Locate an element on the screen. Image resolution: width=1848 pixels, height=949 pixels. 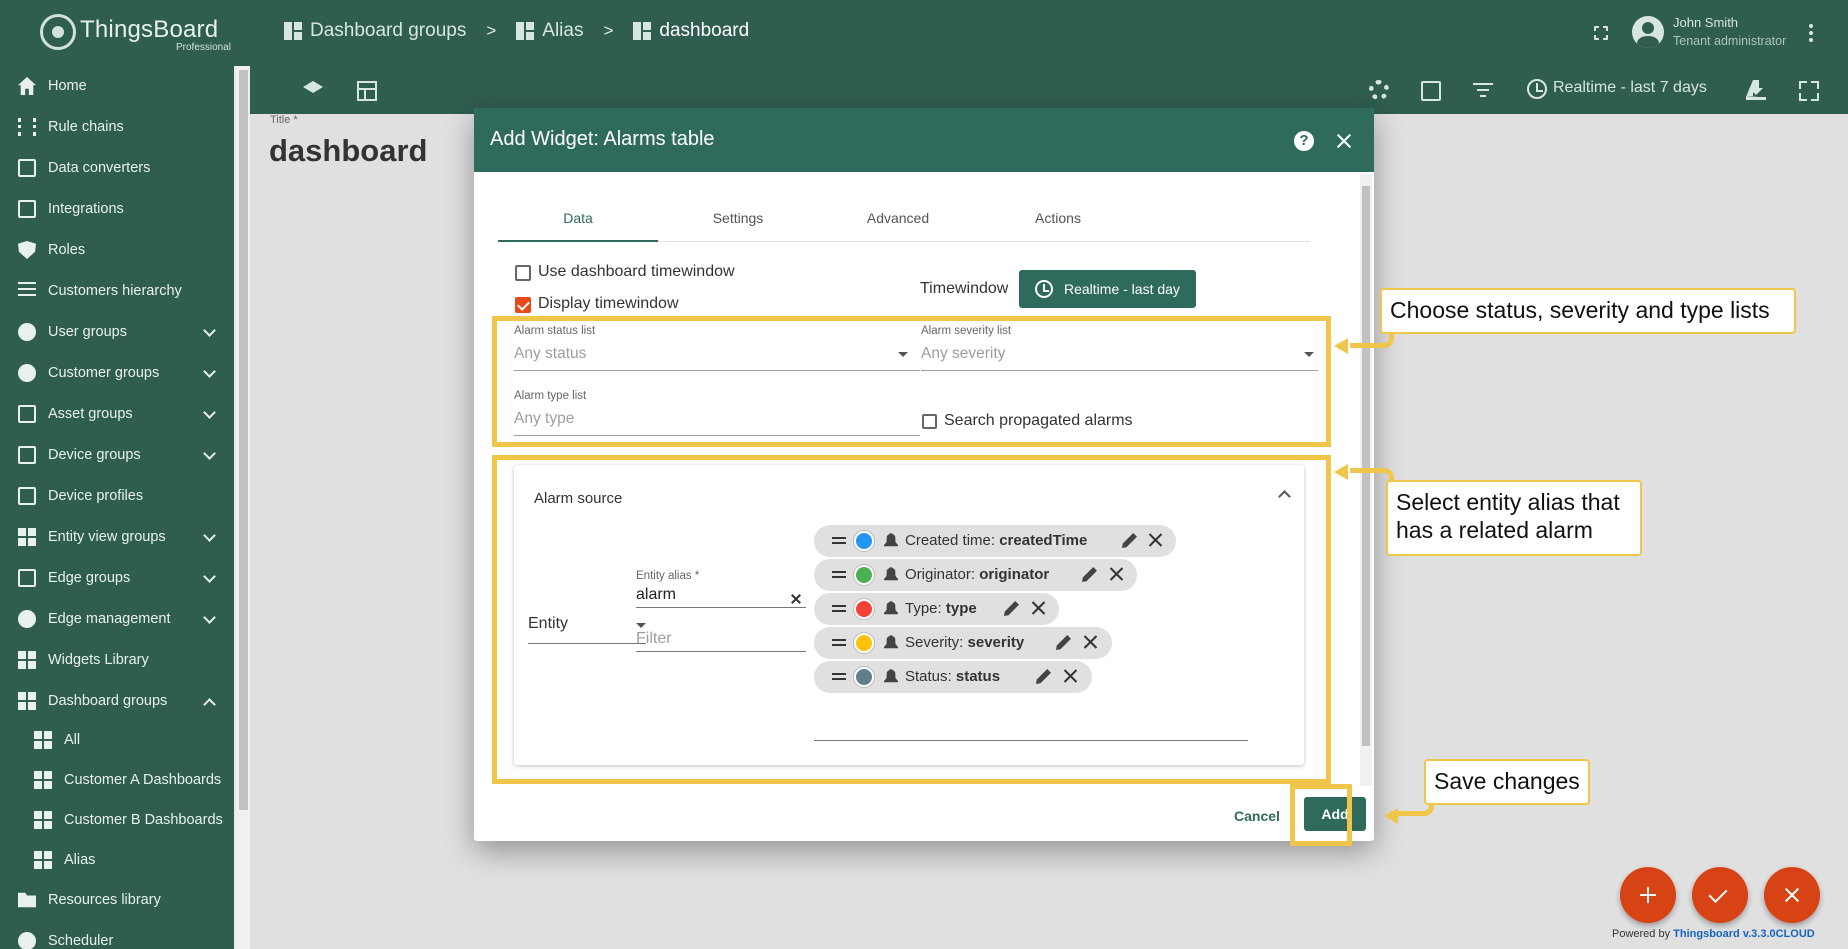
help-icon: ? is located at coordinates (1304, 141).